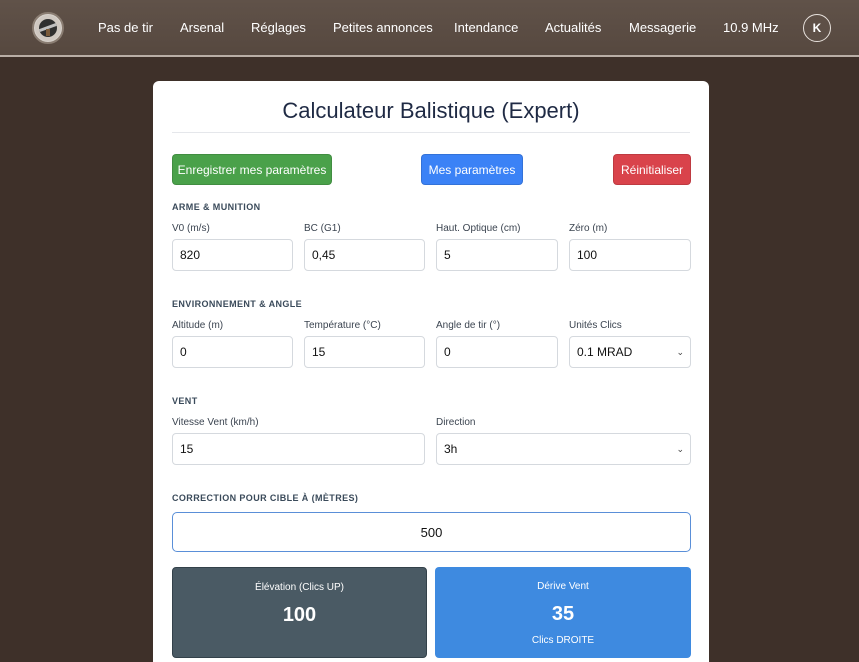 This screenshot has width=859, height=662. I want to click on elevation-value: 100, so click(299, 615).